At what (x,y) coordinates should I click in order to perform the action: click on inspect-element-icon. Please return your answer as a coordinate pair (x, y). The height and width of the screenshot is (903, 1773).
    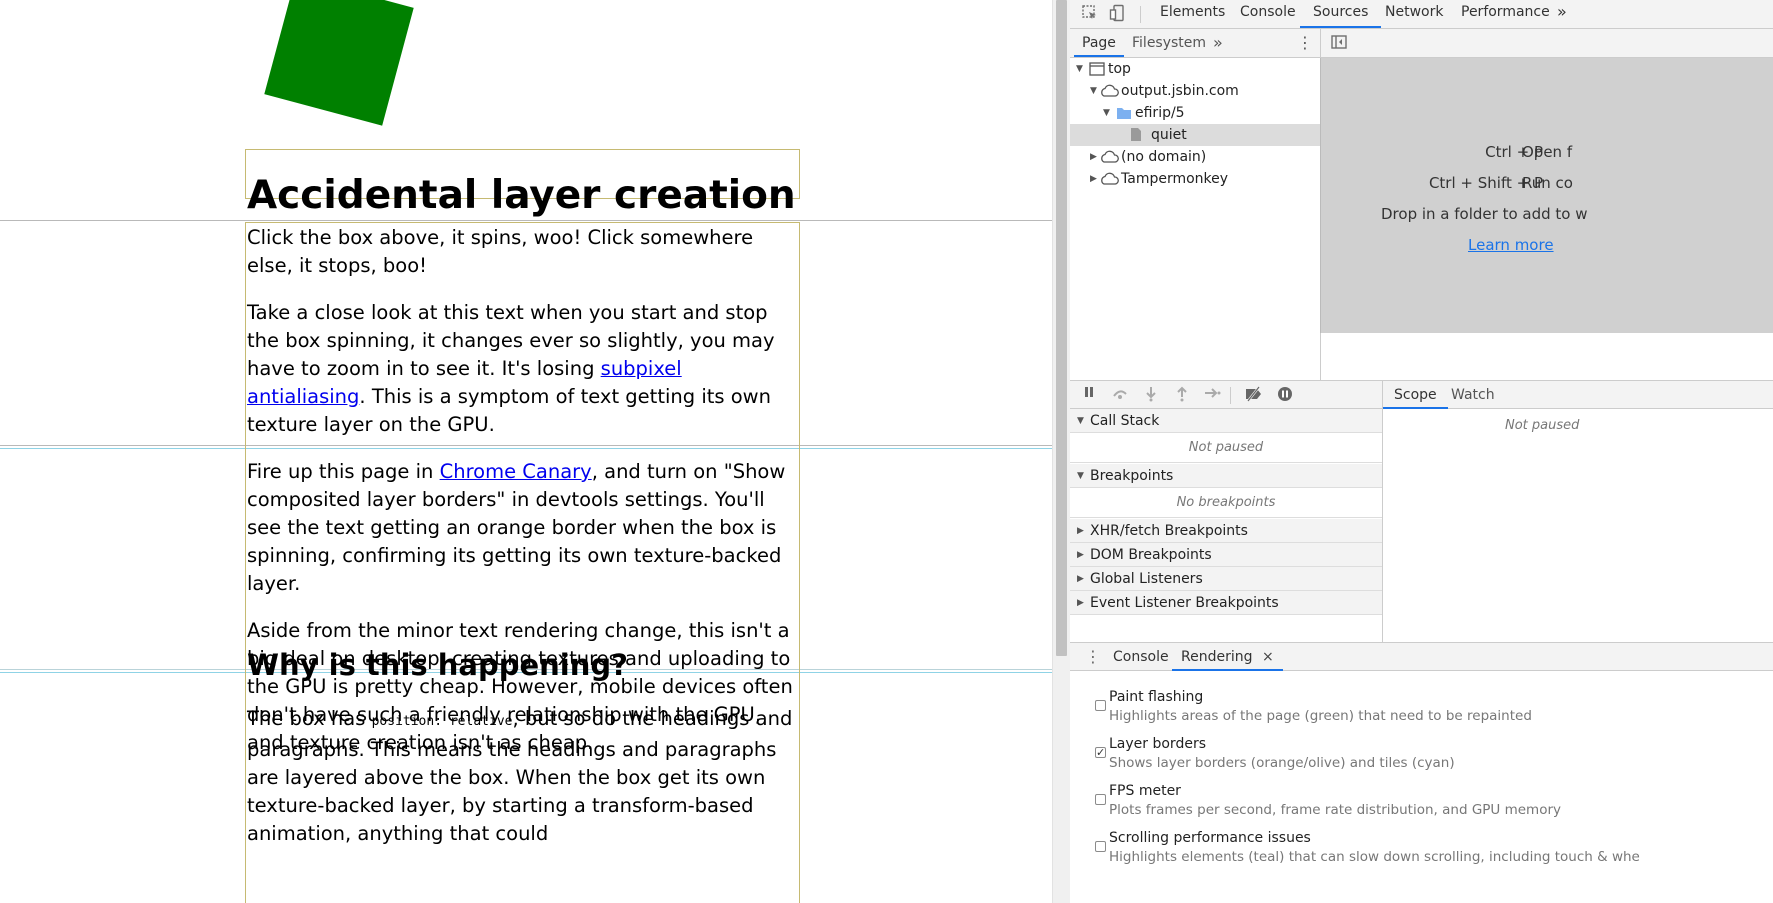
    Looking at the image, I should click on (1090, 14).